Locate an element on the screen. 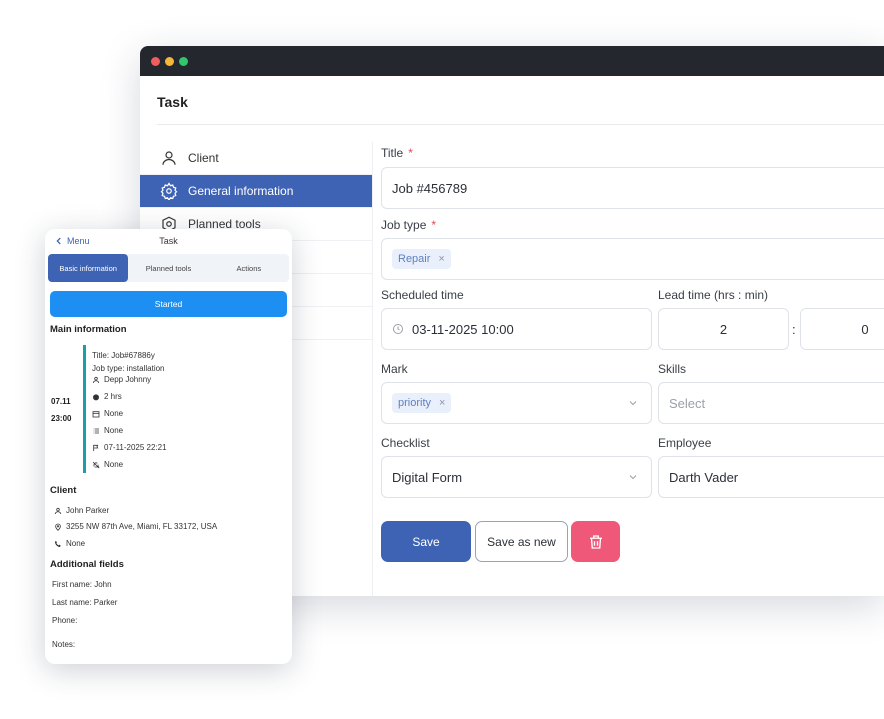  phone-icon is located at coordinates (58, 543).